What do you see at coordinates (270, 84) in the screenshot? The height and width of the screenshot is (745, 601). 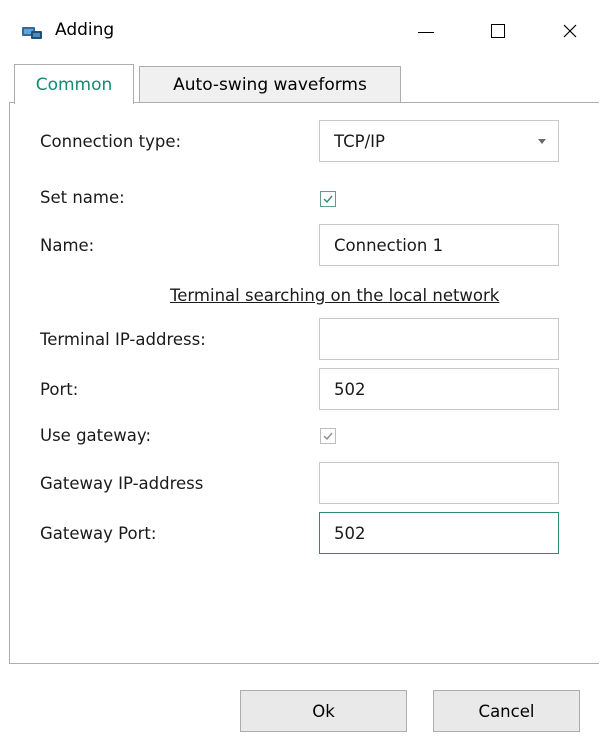 I see `tab-auto-swing-waveforms: Auto-swing waveforms` at bounding box center [270, 84].